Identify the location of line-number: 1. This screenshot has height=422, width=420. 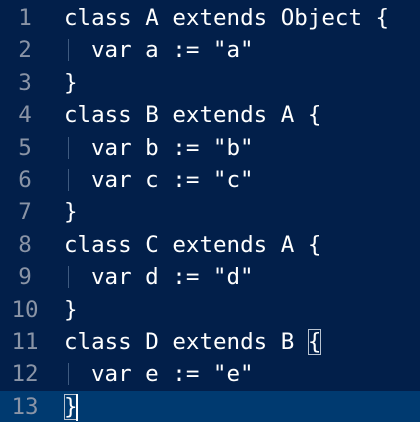
(25, 18).